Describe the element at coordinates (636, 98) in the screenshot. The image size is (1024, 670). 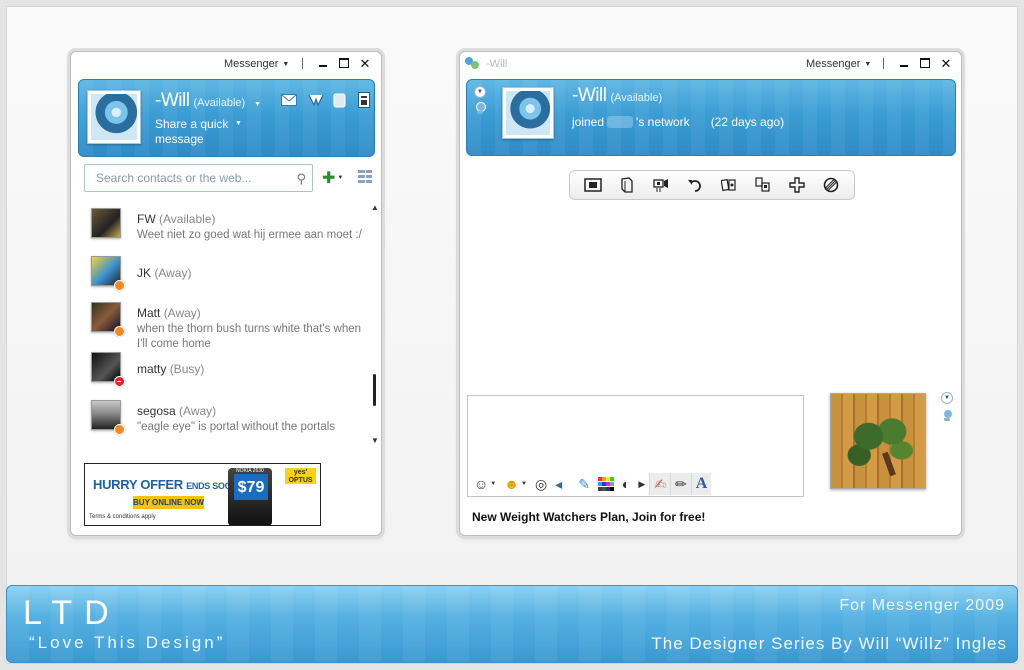
I see `contact-status: (Available)` at that location.